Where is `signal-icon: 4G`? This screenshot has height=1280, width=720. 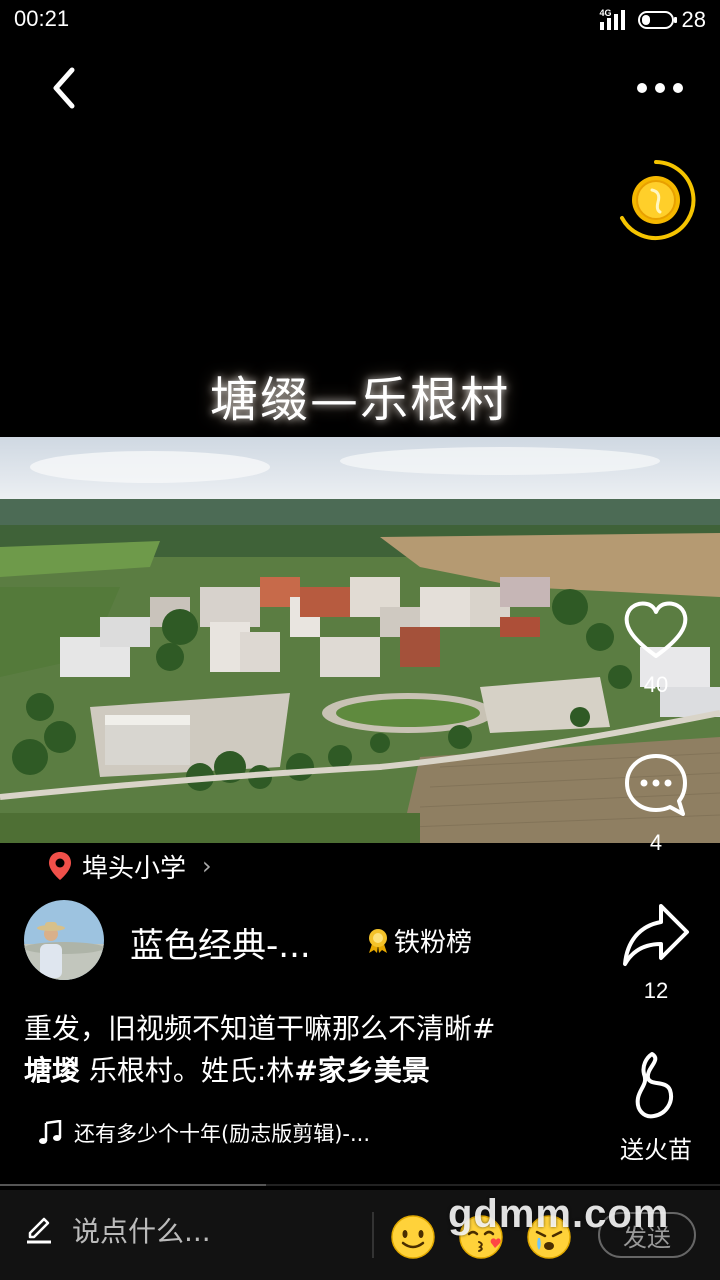
signal-icon: 4G is located at coordinates (614, 19).